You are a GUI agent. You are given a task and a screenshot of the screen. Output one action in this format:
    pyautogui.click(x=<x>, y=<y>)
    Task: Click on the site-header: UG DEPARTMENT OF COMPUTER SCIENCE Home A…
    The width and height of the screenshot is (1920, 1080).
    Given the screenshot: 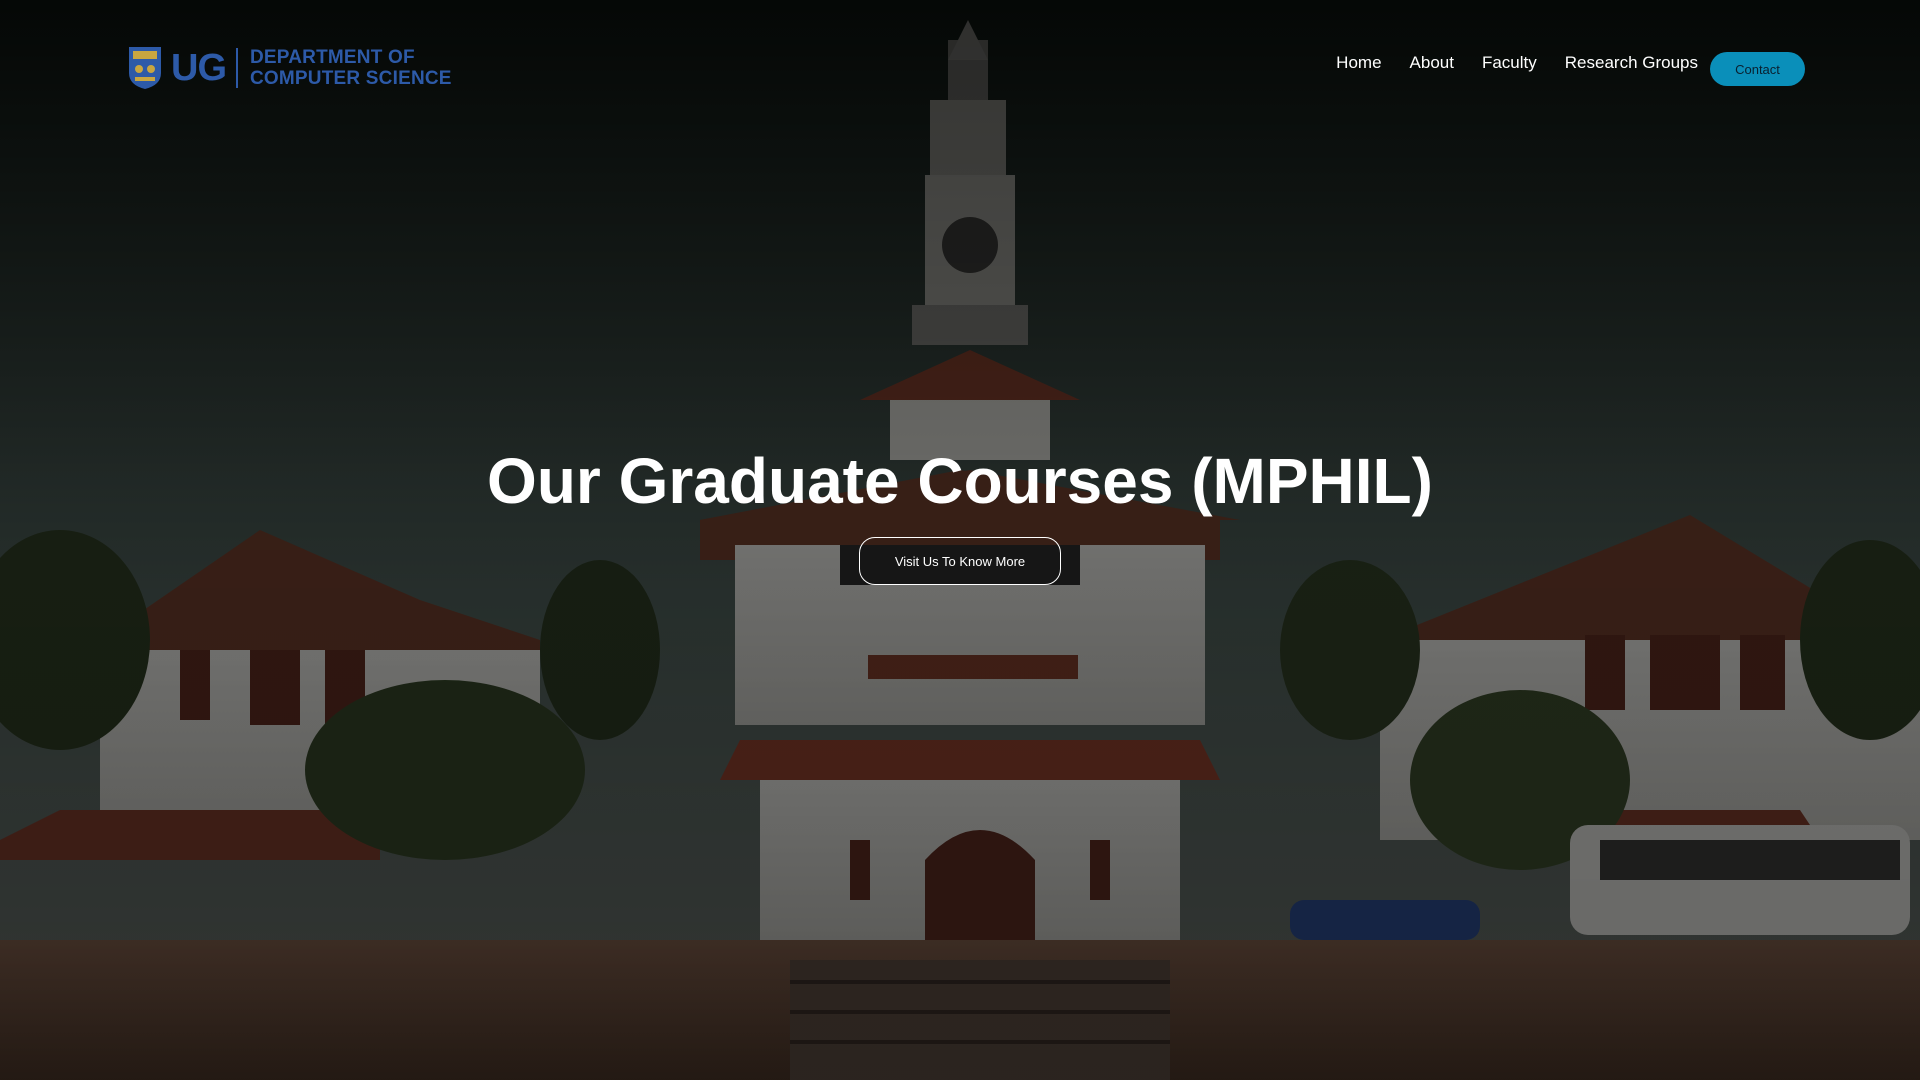 What is the action you would take?
    pyautogui.click(x=960, y=70)
    